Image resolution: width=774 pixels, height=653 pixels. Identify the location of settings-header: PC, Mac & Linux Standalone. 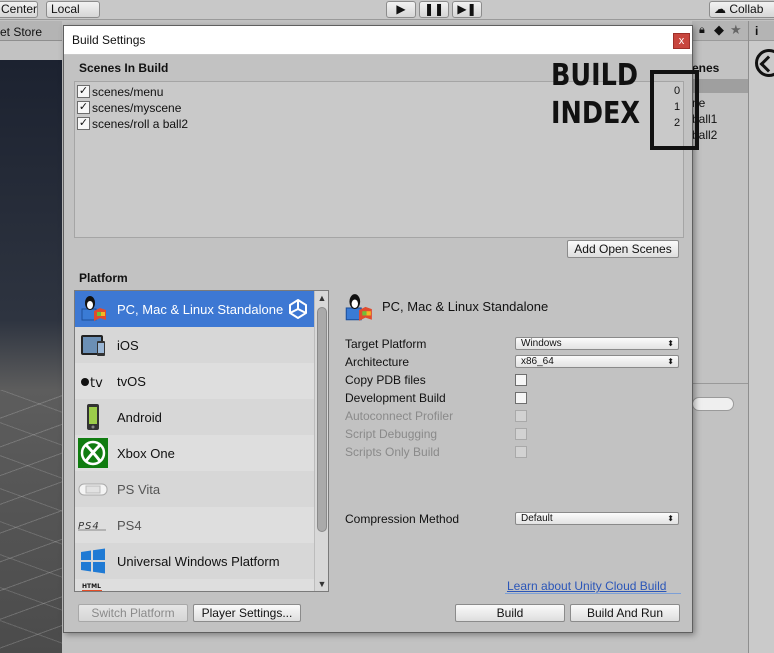
(512, 307).